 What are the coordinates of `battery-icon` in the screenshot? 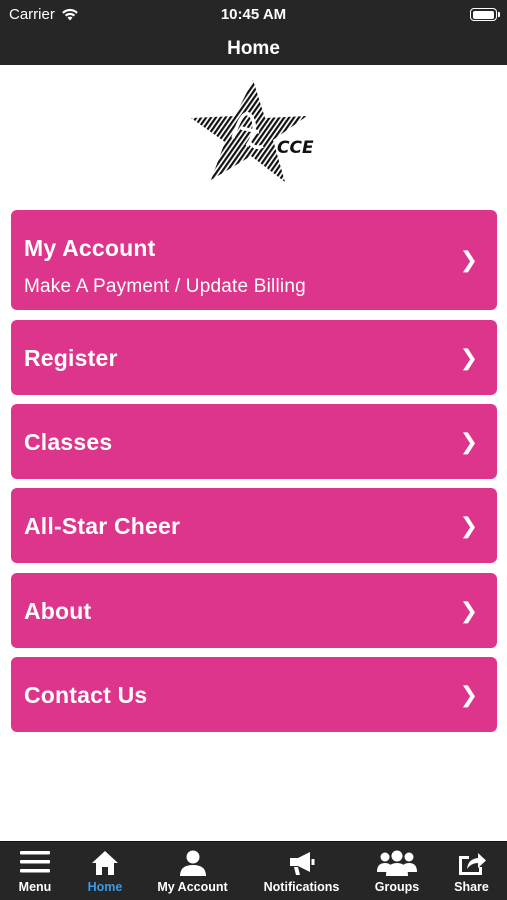 It's located at (485, 14).